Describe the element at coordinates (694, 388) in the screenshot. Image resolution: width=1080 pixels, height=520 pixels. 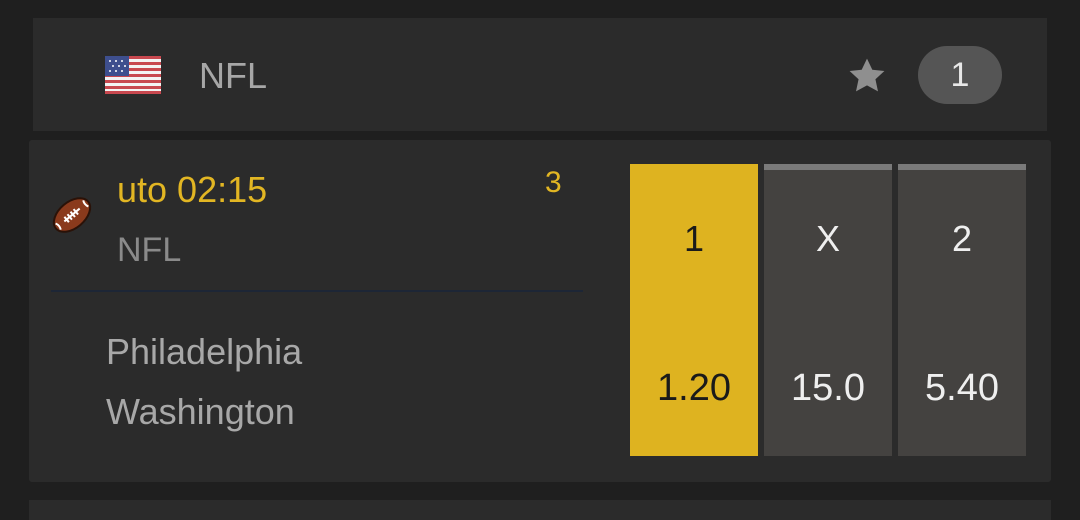
I see `odds-price: 1.20` at that location.